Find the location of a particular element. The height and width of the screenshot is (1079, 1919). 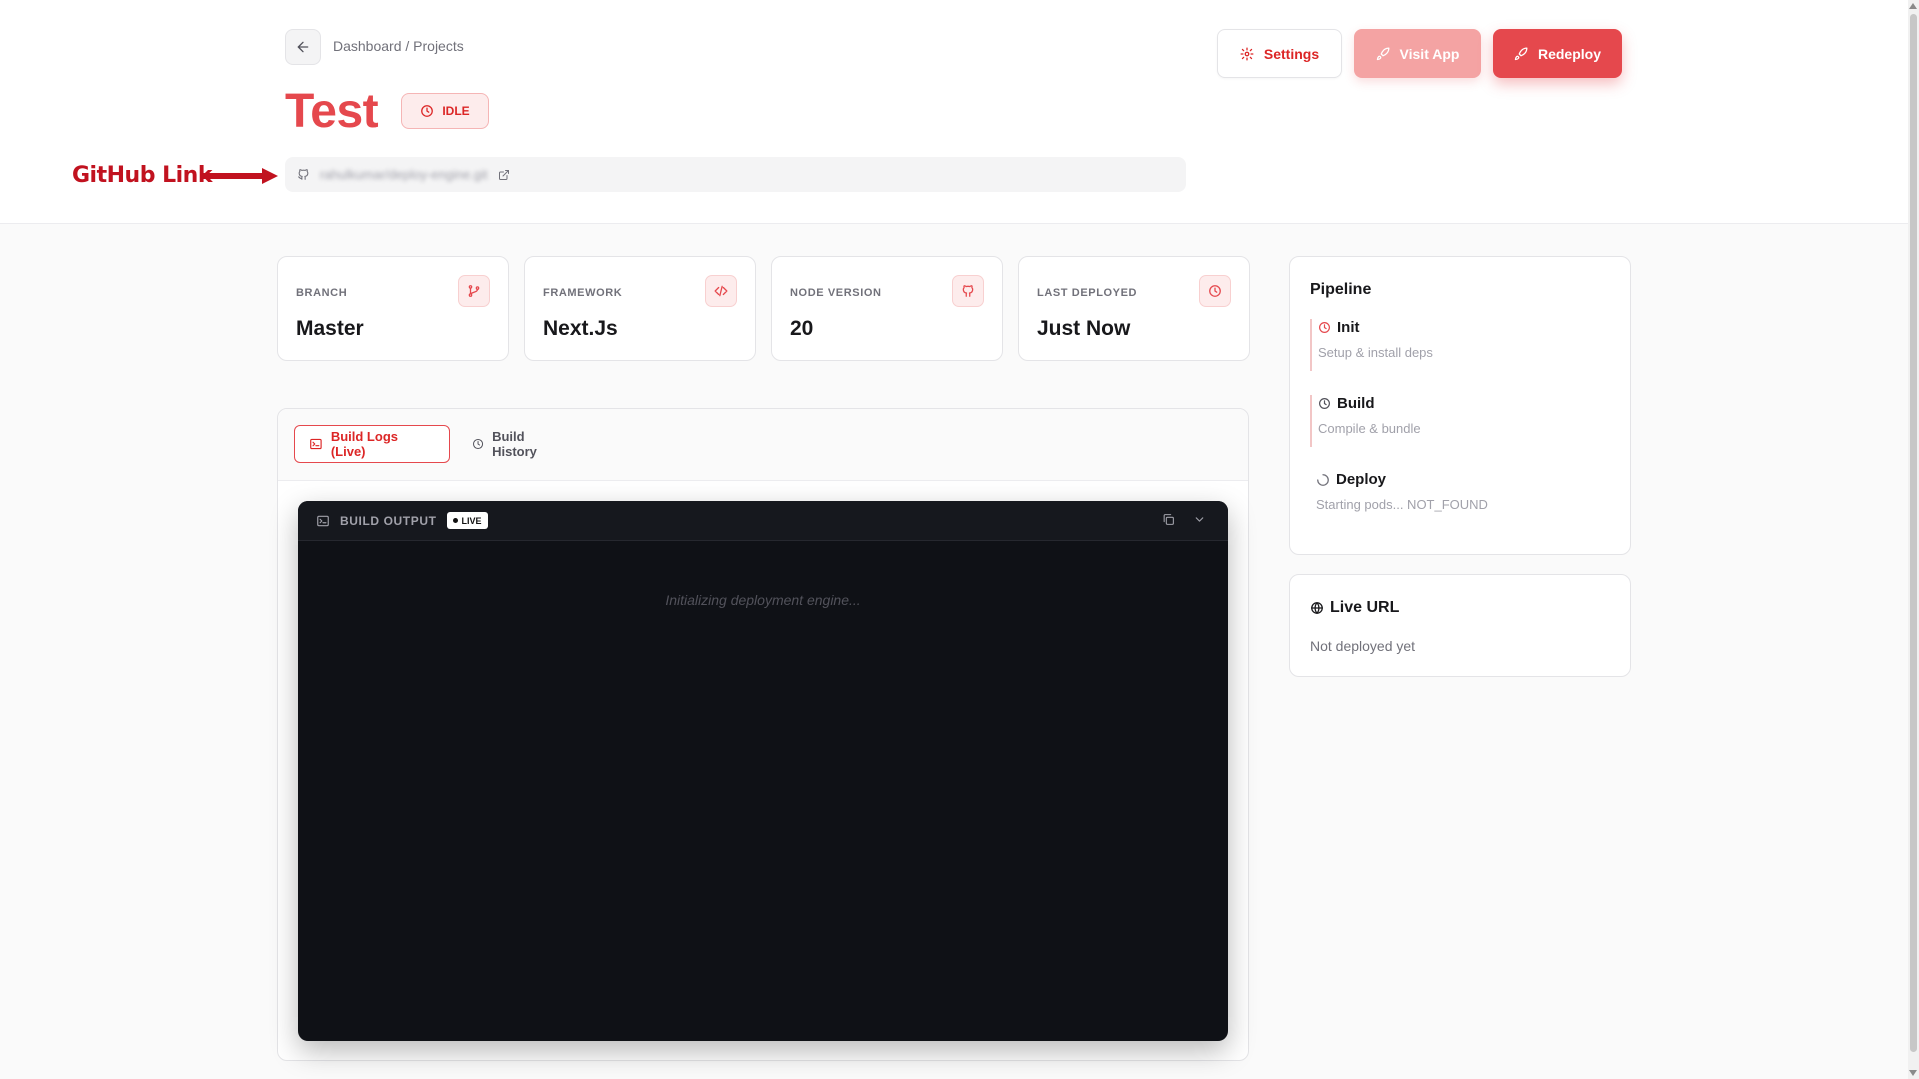

stat-value: Just Now is located at coordinates (1084, 328).